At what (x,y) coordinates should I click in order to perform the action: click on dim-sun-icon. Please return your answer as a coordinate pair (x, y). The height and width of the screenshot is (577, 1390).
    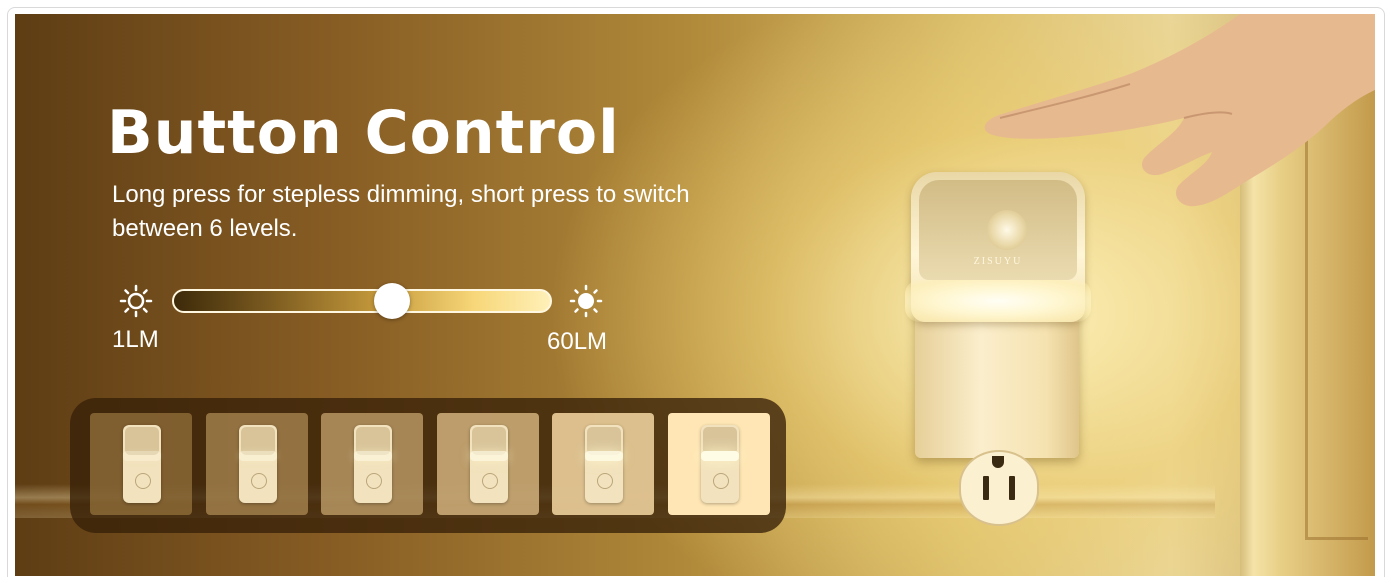
    Looking at the image, I should click on (136, 301).